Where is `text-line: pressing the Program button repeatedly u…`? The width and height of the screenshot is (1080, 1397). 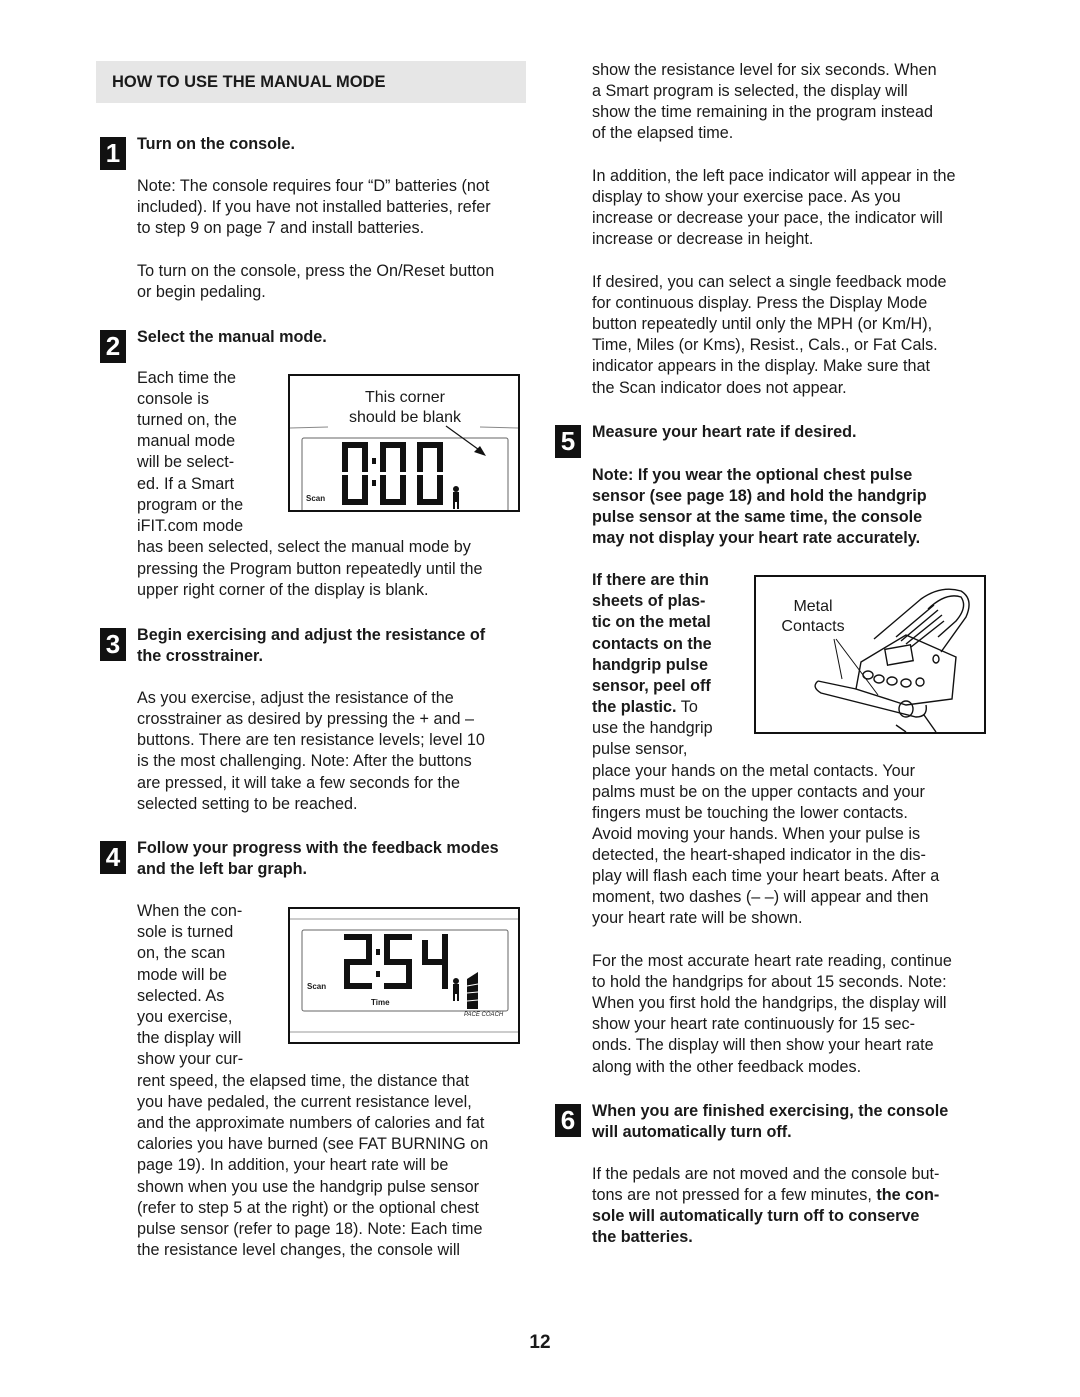 text-line: pressing the Program button repeatedly u… is located at coordinates (310, 569).